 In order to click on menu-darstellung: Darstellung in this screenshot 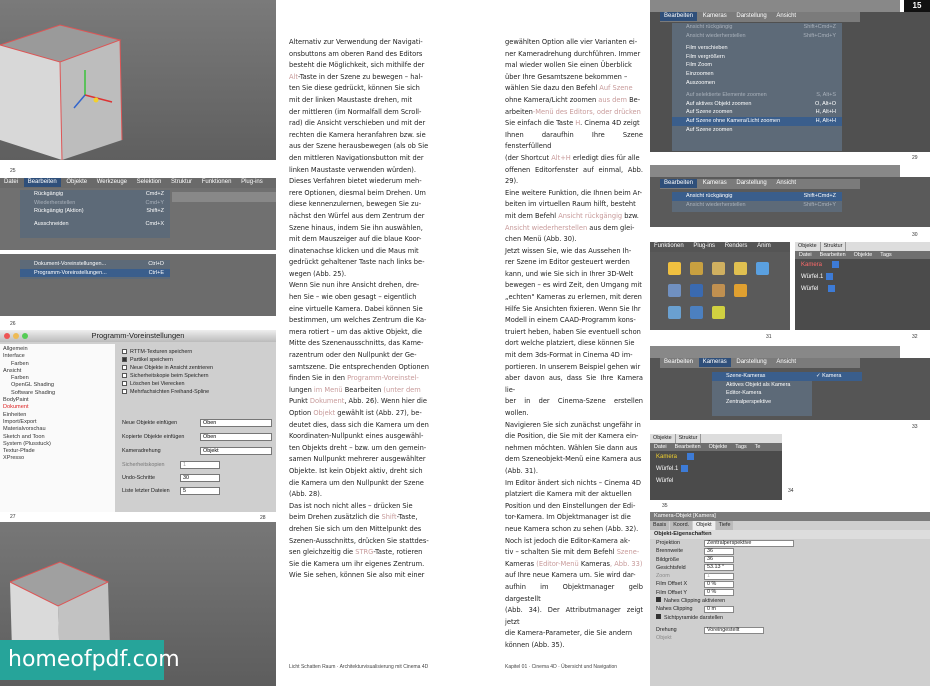, I will do `click(751, 183)`.